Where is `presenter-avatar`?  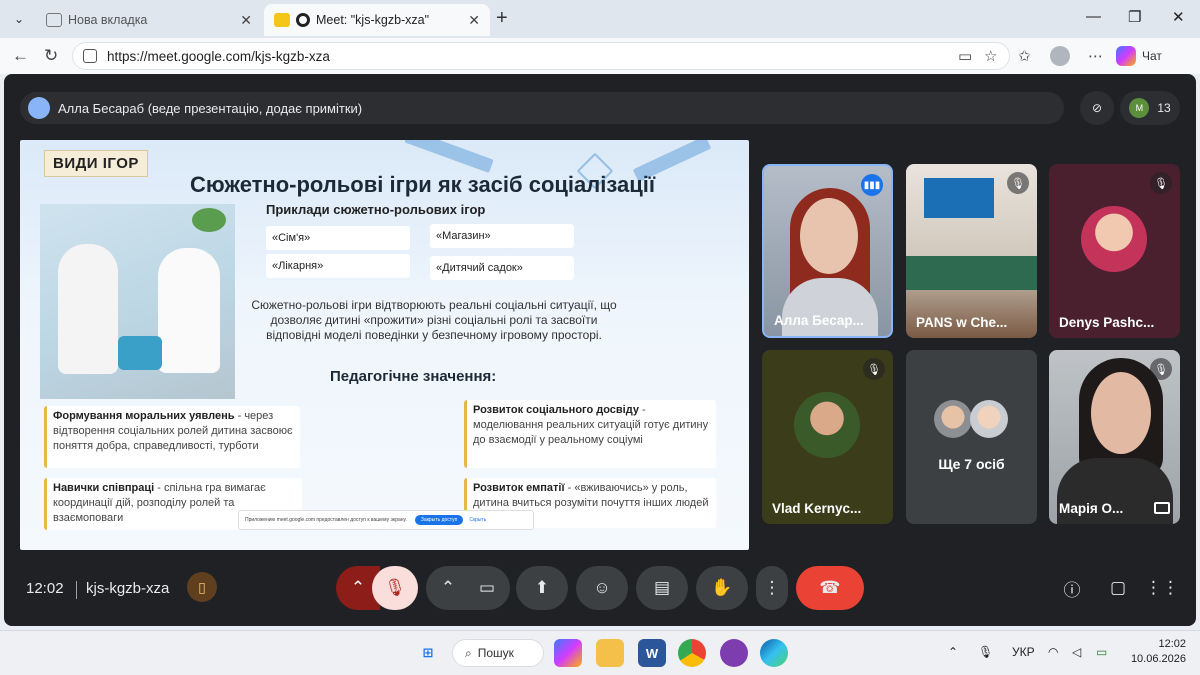
presenter-avatar is located at coordinates (39, 108).